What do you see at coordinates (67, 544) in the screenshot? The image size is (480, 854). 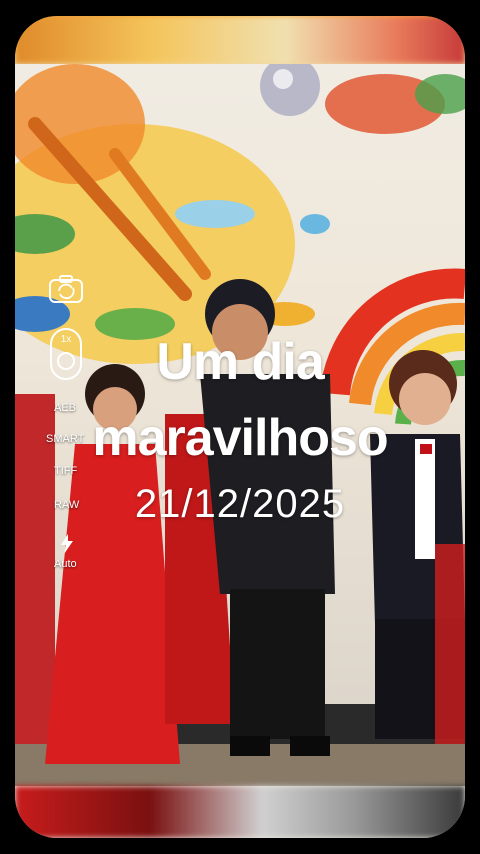 I see `flash-icon` at bounding box center [67, 544].